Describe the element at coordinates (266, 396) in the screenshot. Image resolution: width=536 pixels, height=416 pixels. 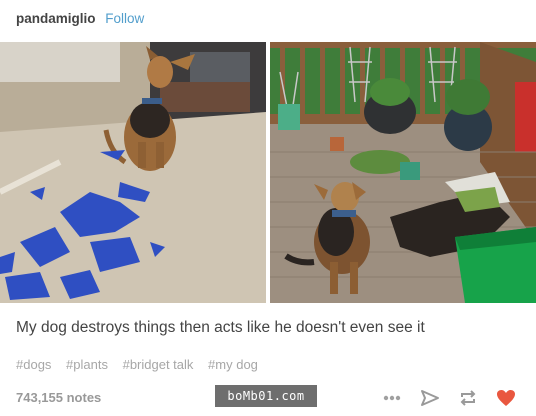
I see `watermark-logo: boMb01.com` at that location.